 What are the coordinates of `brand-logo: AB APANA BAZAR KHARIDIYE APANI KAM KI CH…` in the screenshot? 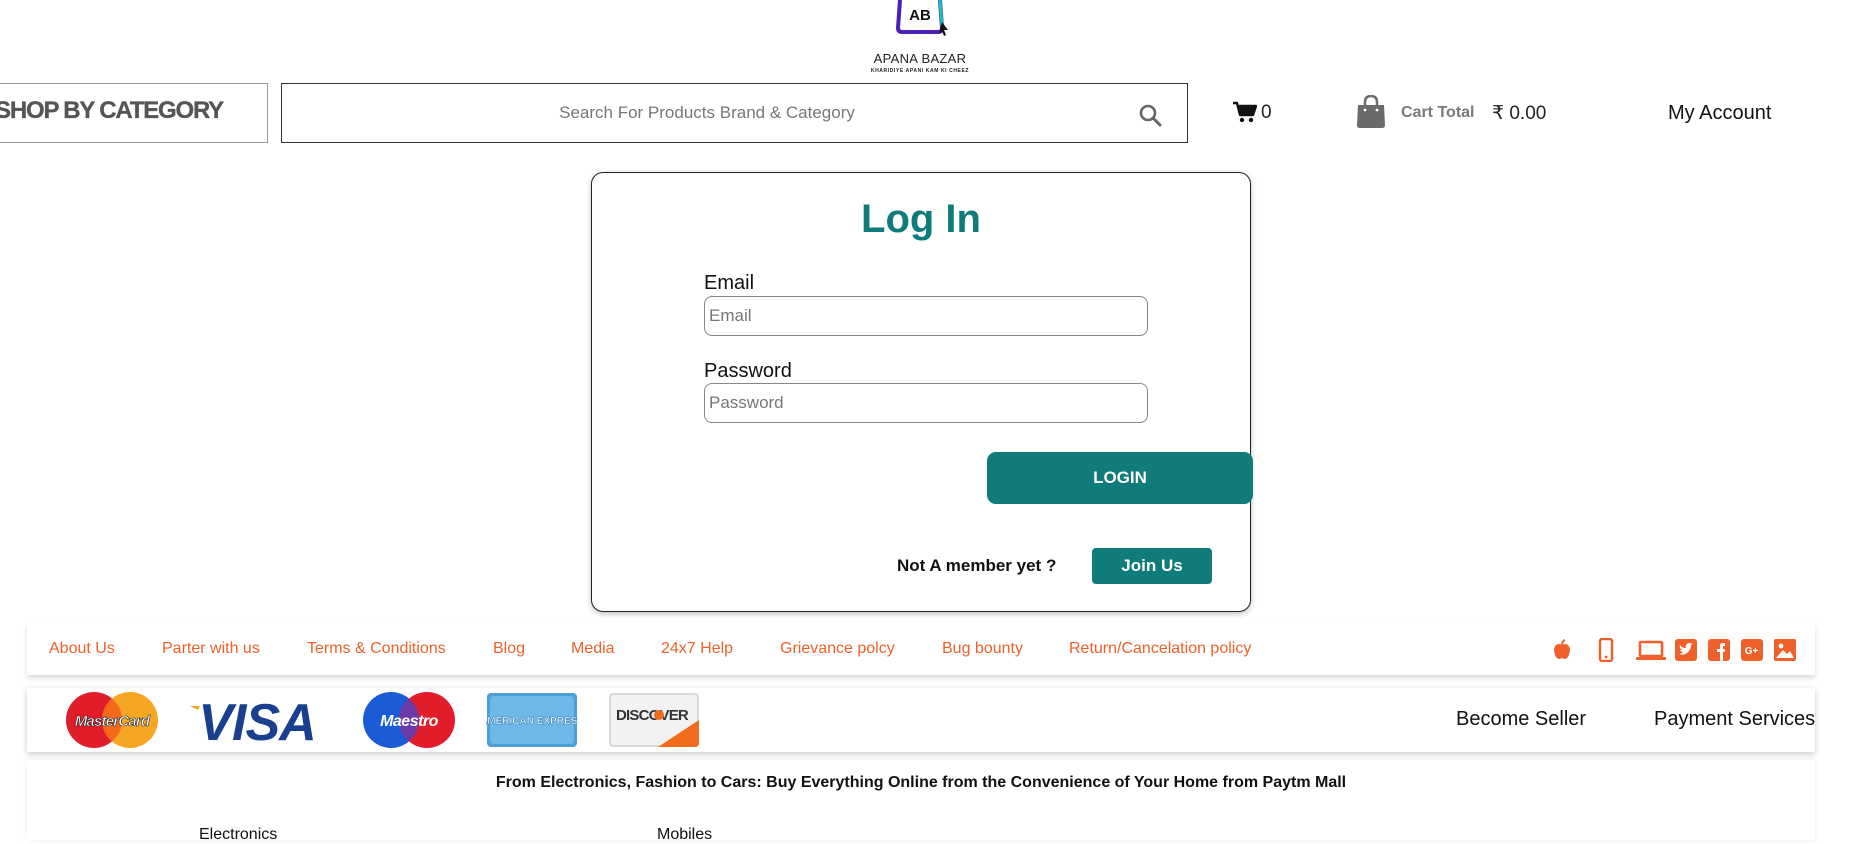 It's located at (920, 40).